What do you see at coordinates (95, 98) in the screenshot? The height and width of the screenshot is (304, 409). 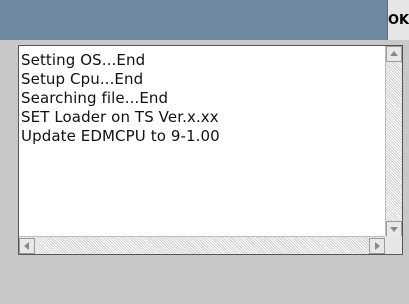 I see `log-line: Searching file...End` at bounding box center [95, 98].